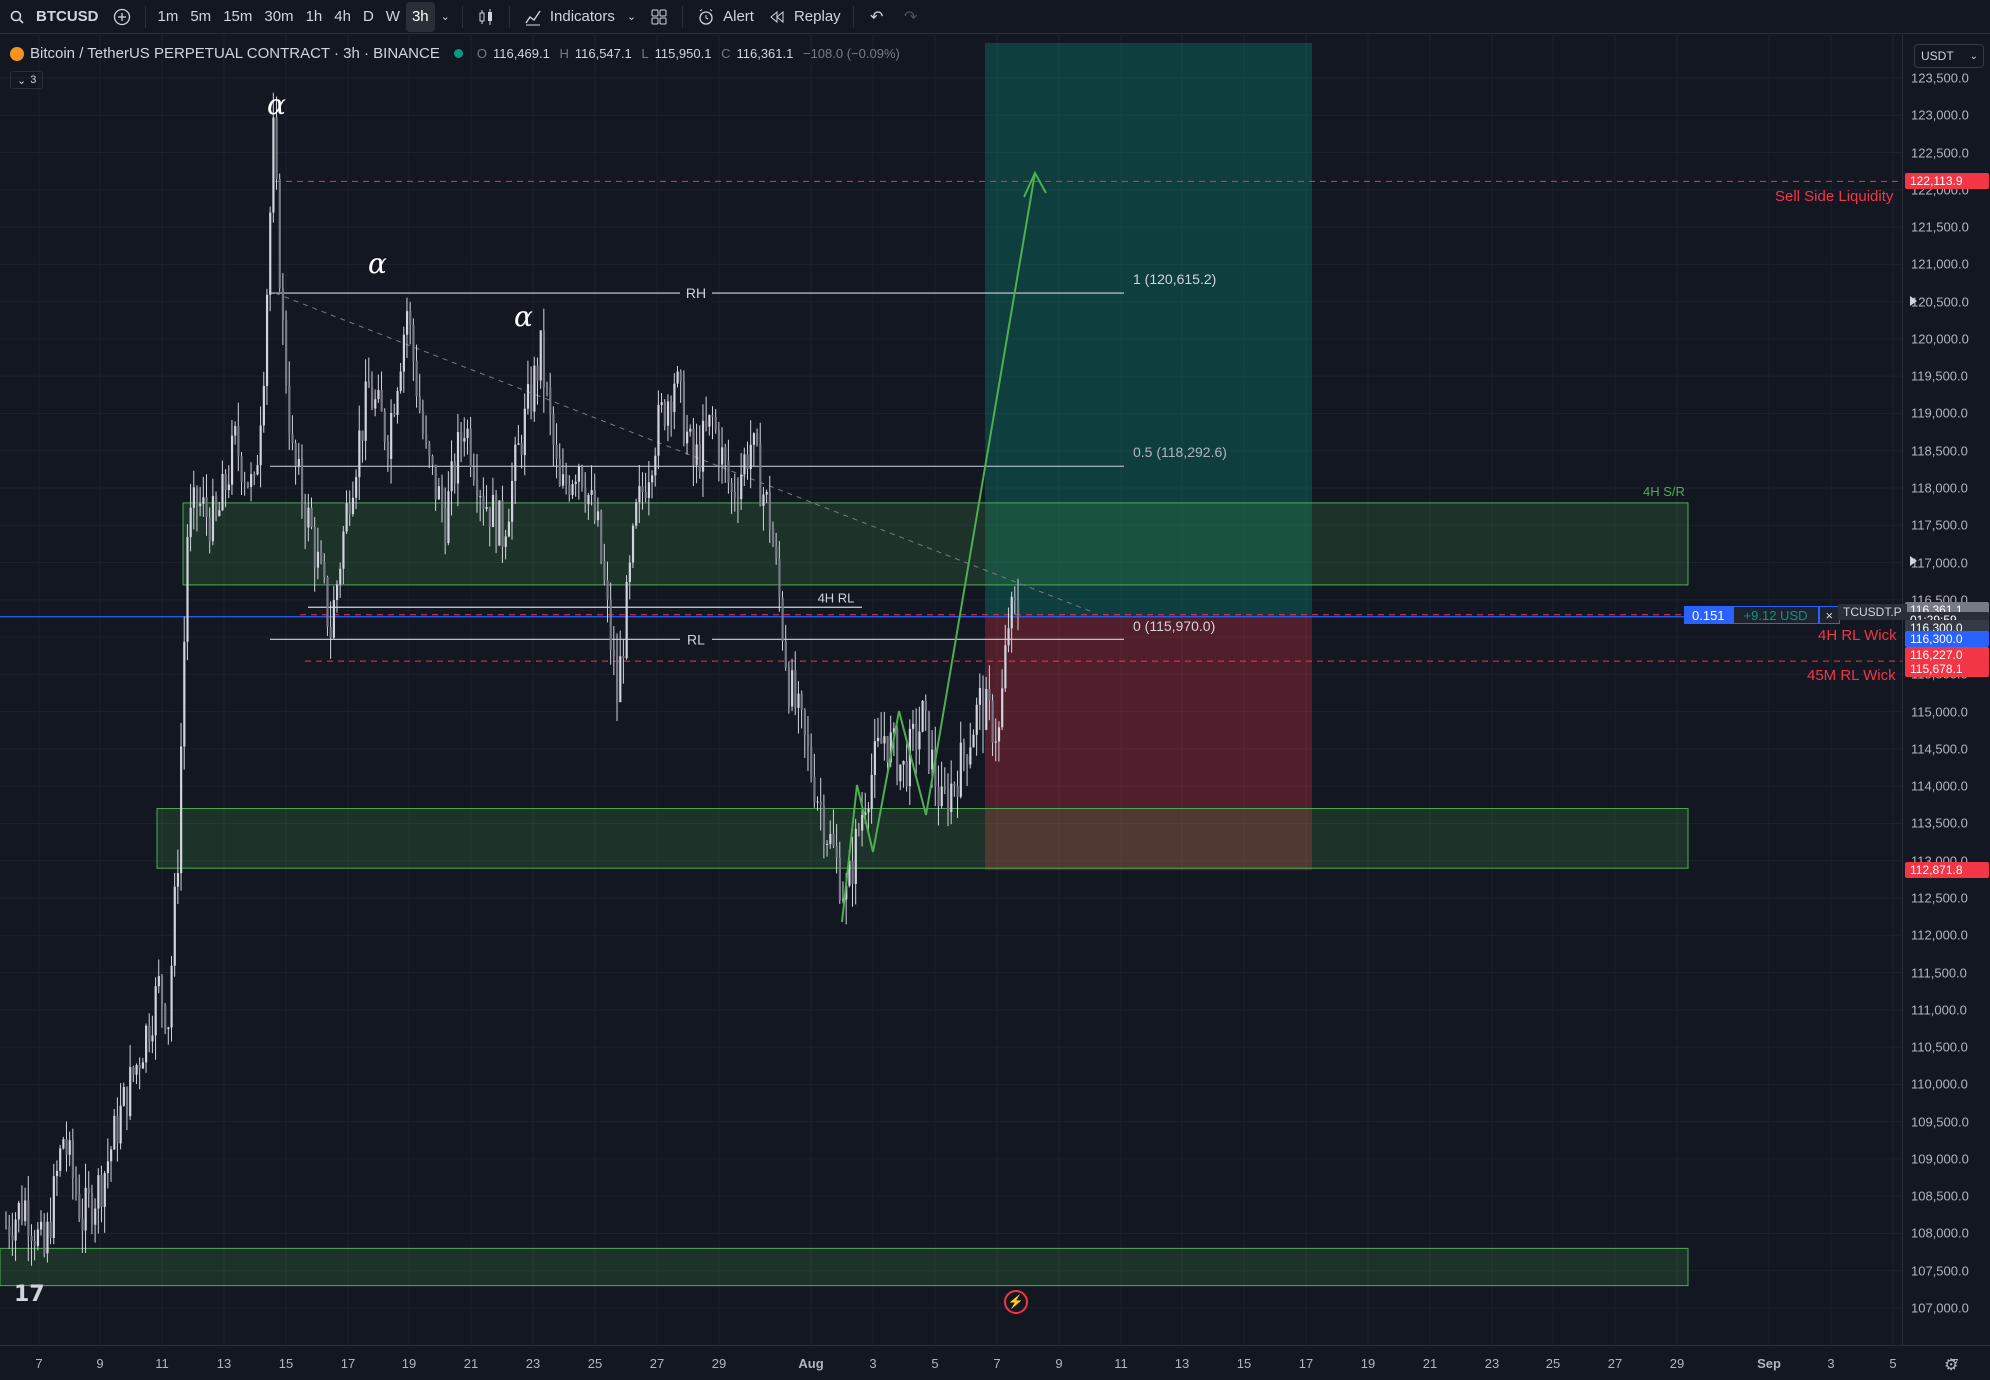 The height and width of the screenshot is (1380, 1990). I want to click on indicators-button: Indicators, so click(568, 17).